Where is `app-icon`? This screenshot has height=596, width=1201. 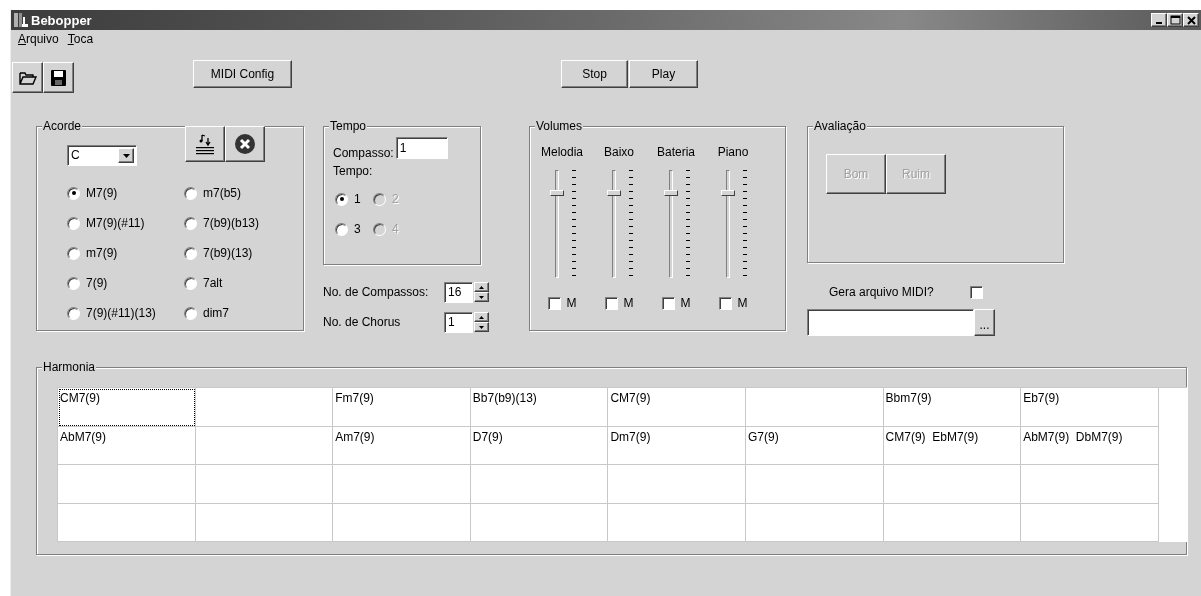 app-icon is located at coordinates (21, 20).